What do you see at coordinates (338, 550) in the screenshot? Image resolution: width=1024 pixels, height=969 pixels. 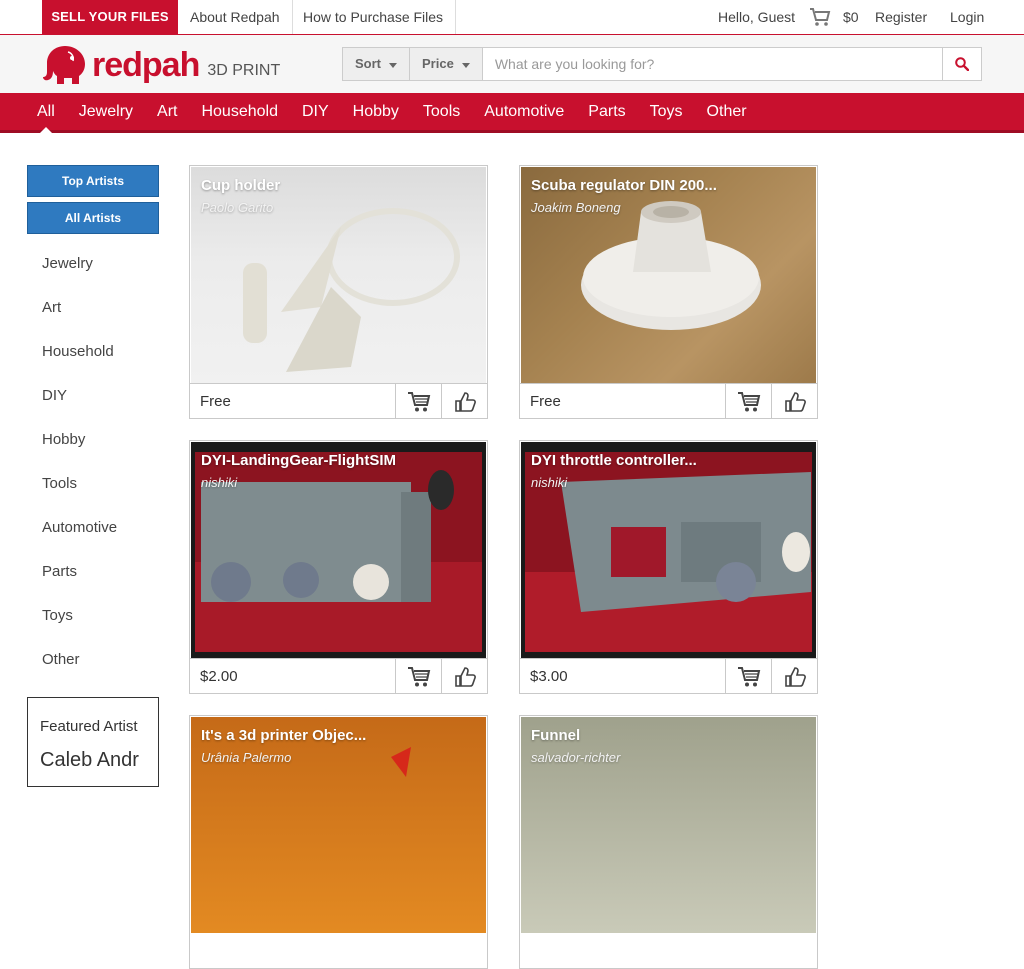 I see `product-image: DYI-LandingGear-FlightSIM nishiki` at bounding box center [338, 550].